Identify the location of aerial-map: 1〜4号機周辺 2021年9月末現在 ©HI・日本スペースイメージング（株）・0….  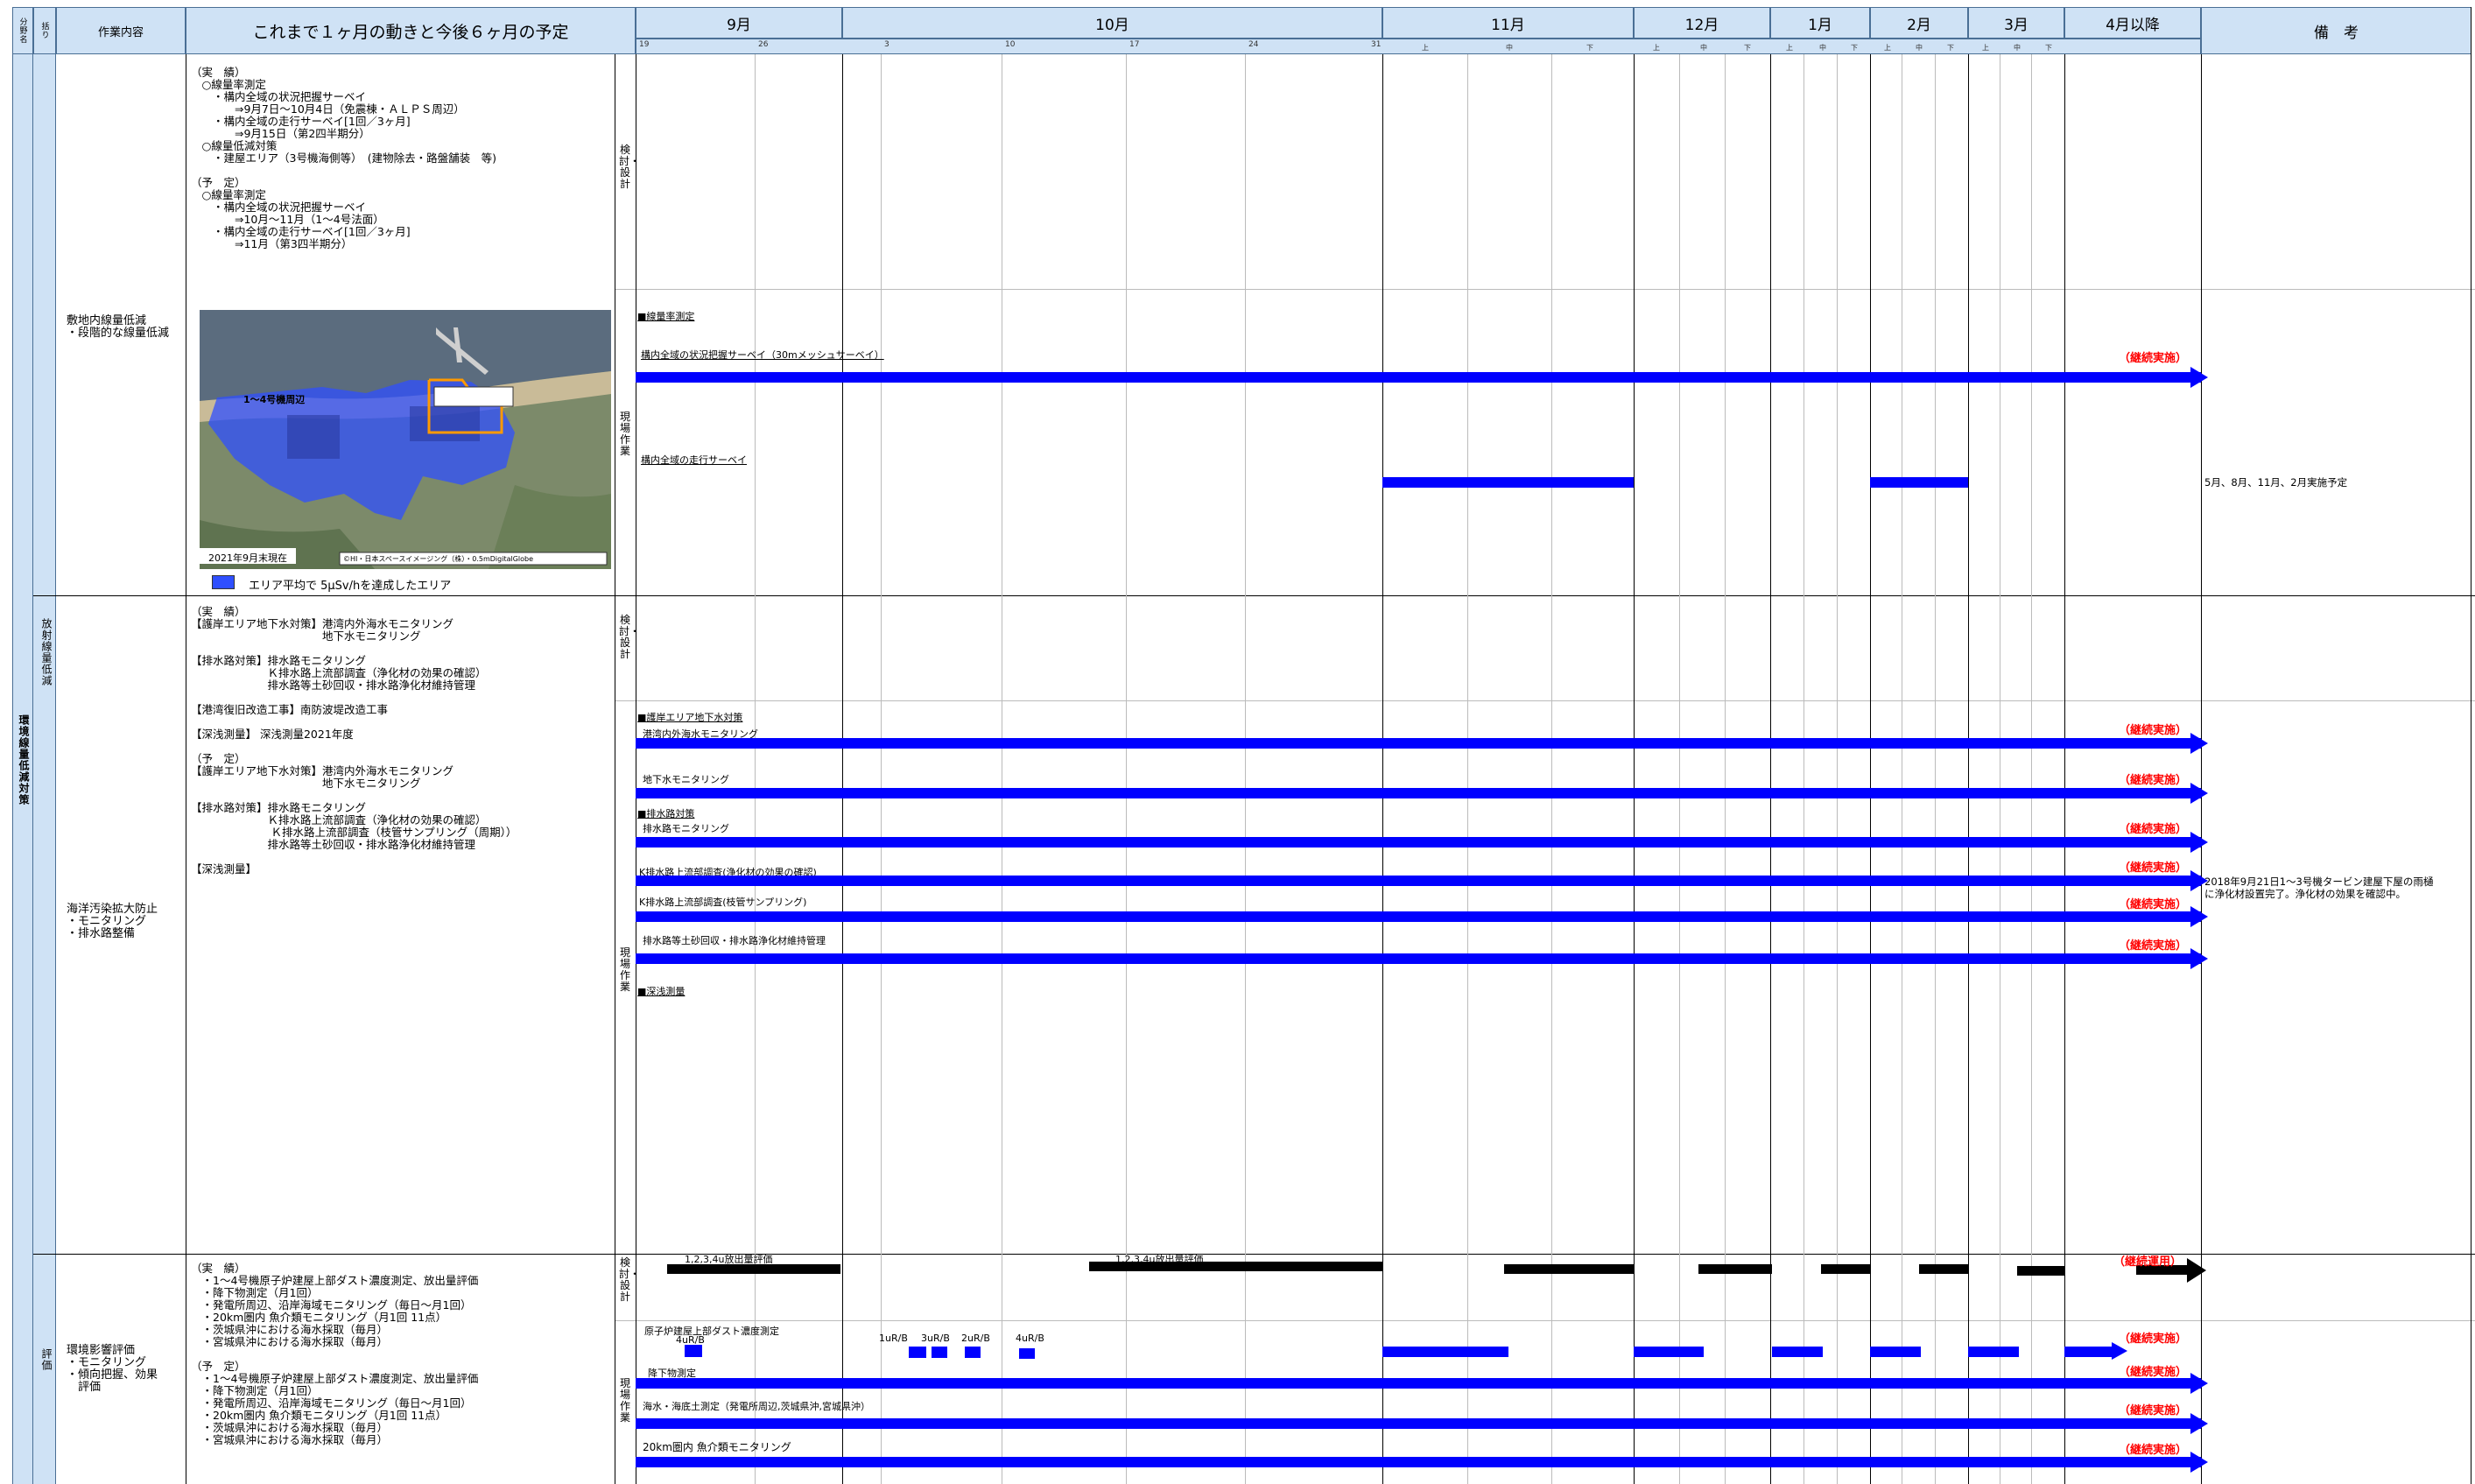
(406, 439).